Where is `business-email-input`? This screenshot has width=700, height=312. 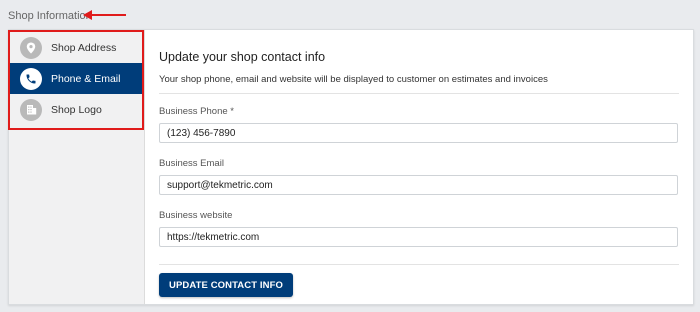
business-email-input is located at coordinates (418, 185).